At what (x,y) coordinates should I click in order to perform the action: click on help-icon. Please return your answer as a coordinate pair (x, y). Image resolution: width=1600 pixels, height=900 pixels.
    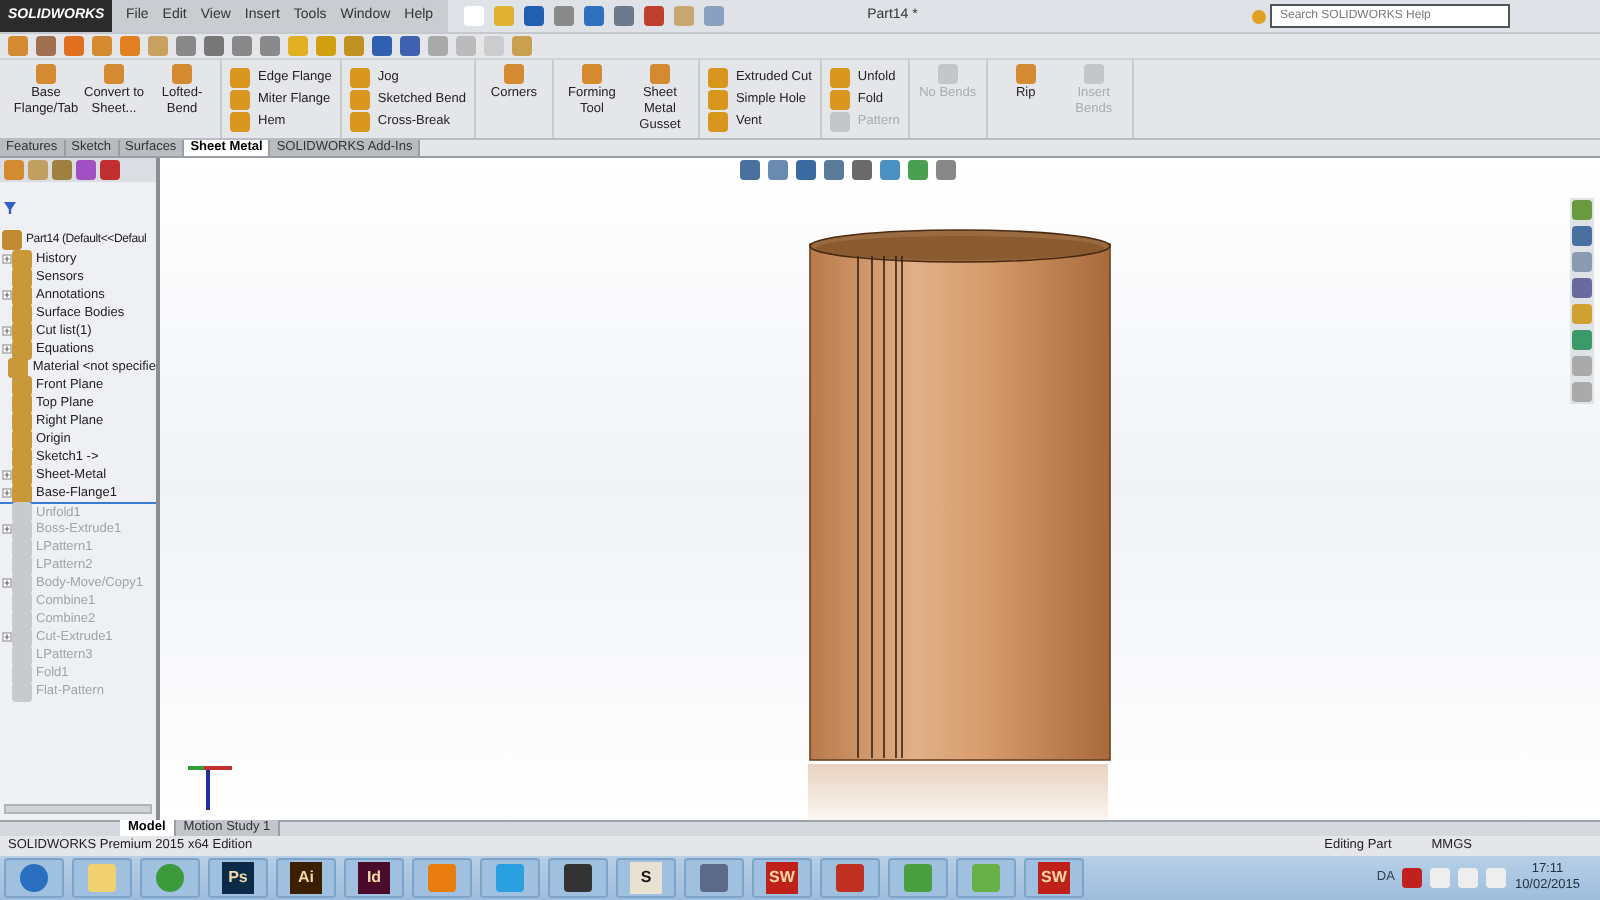
    Looking at the image, I should click on (1259, 16).